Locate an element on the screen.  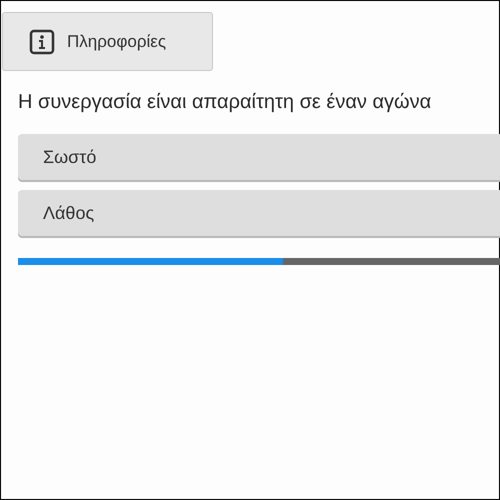
info-icon is located at coordinates (42, 41).